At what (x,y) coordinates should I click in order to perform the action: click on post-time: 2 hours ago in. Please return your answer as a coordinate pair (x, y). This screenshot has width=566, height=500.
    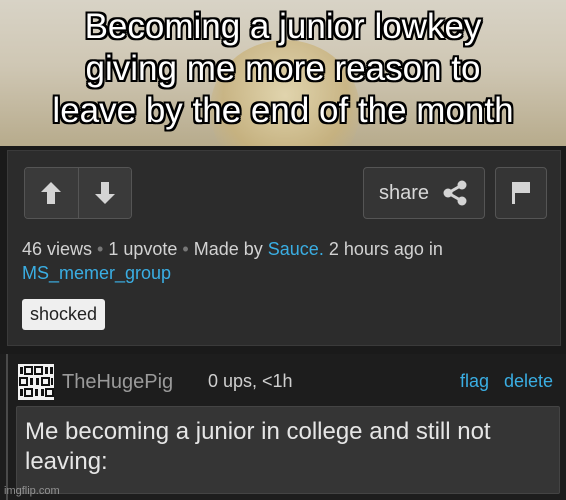
    Looking at the image, I should click on (385, 249).